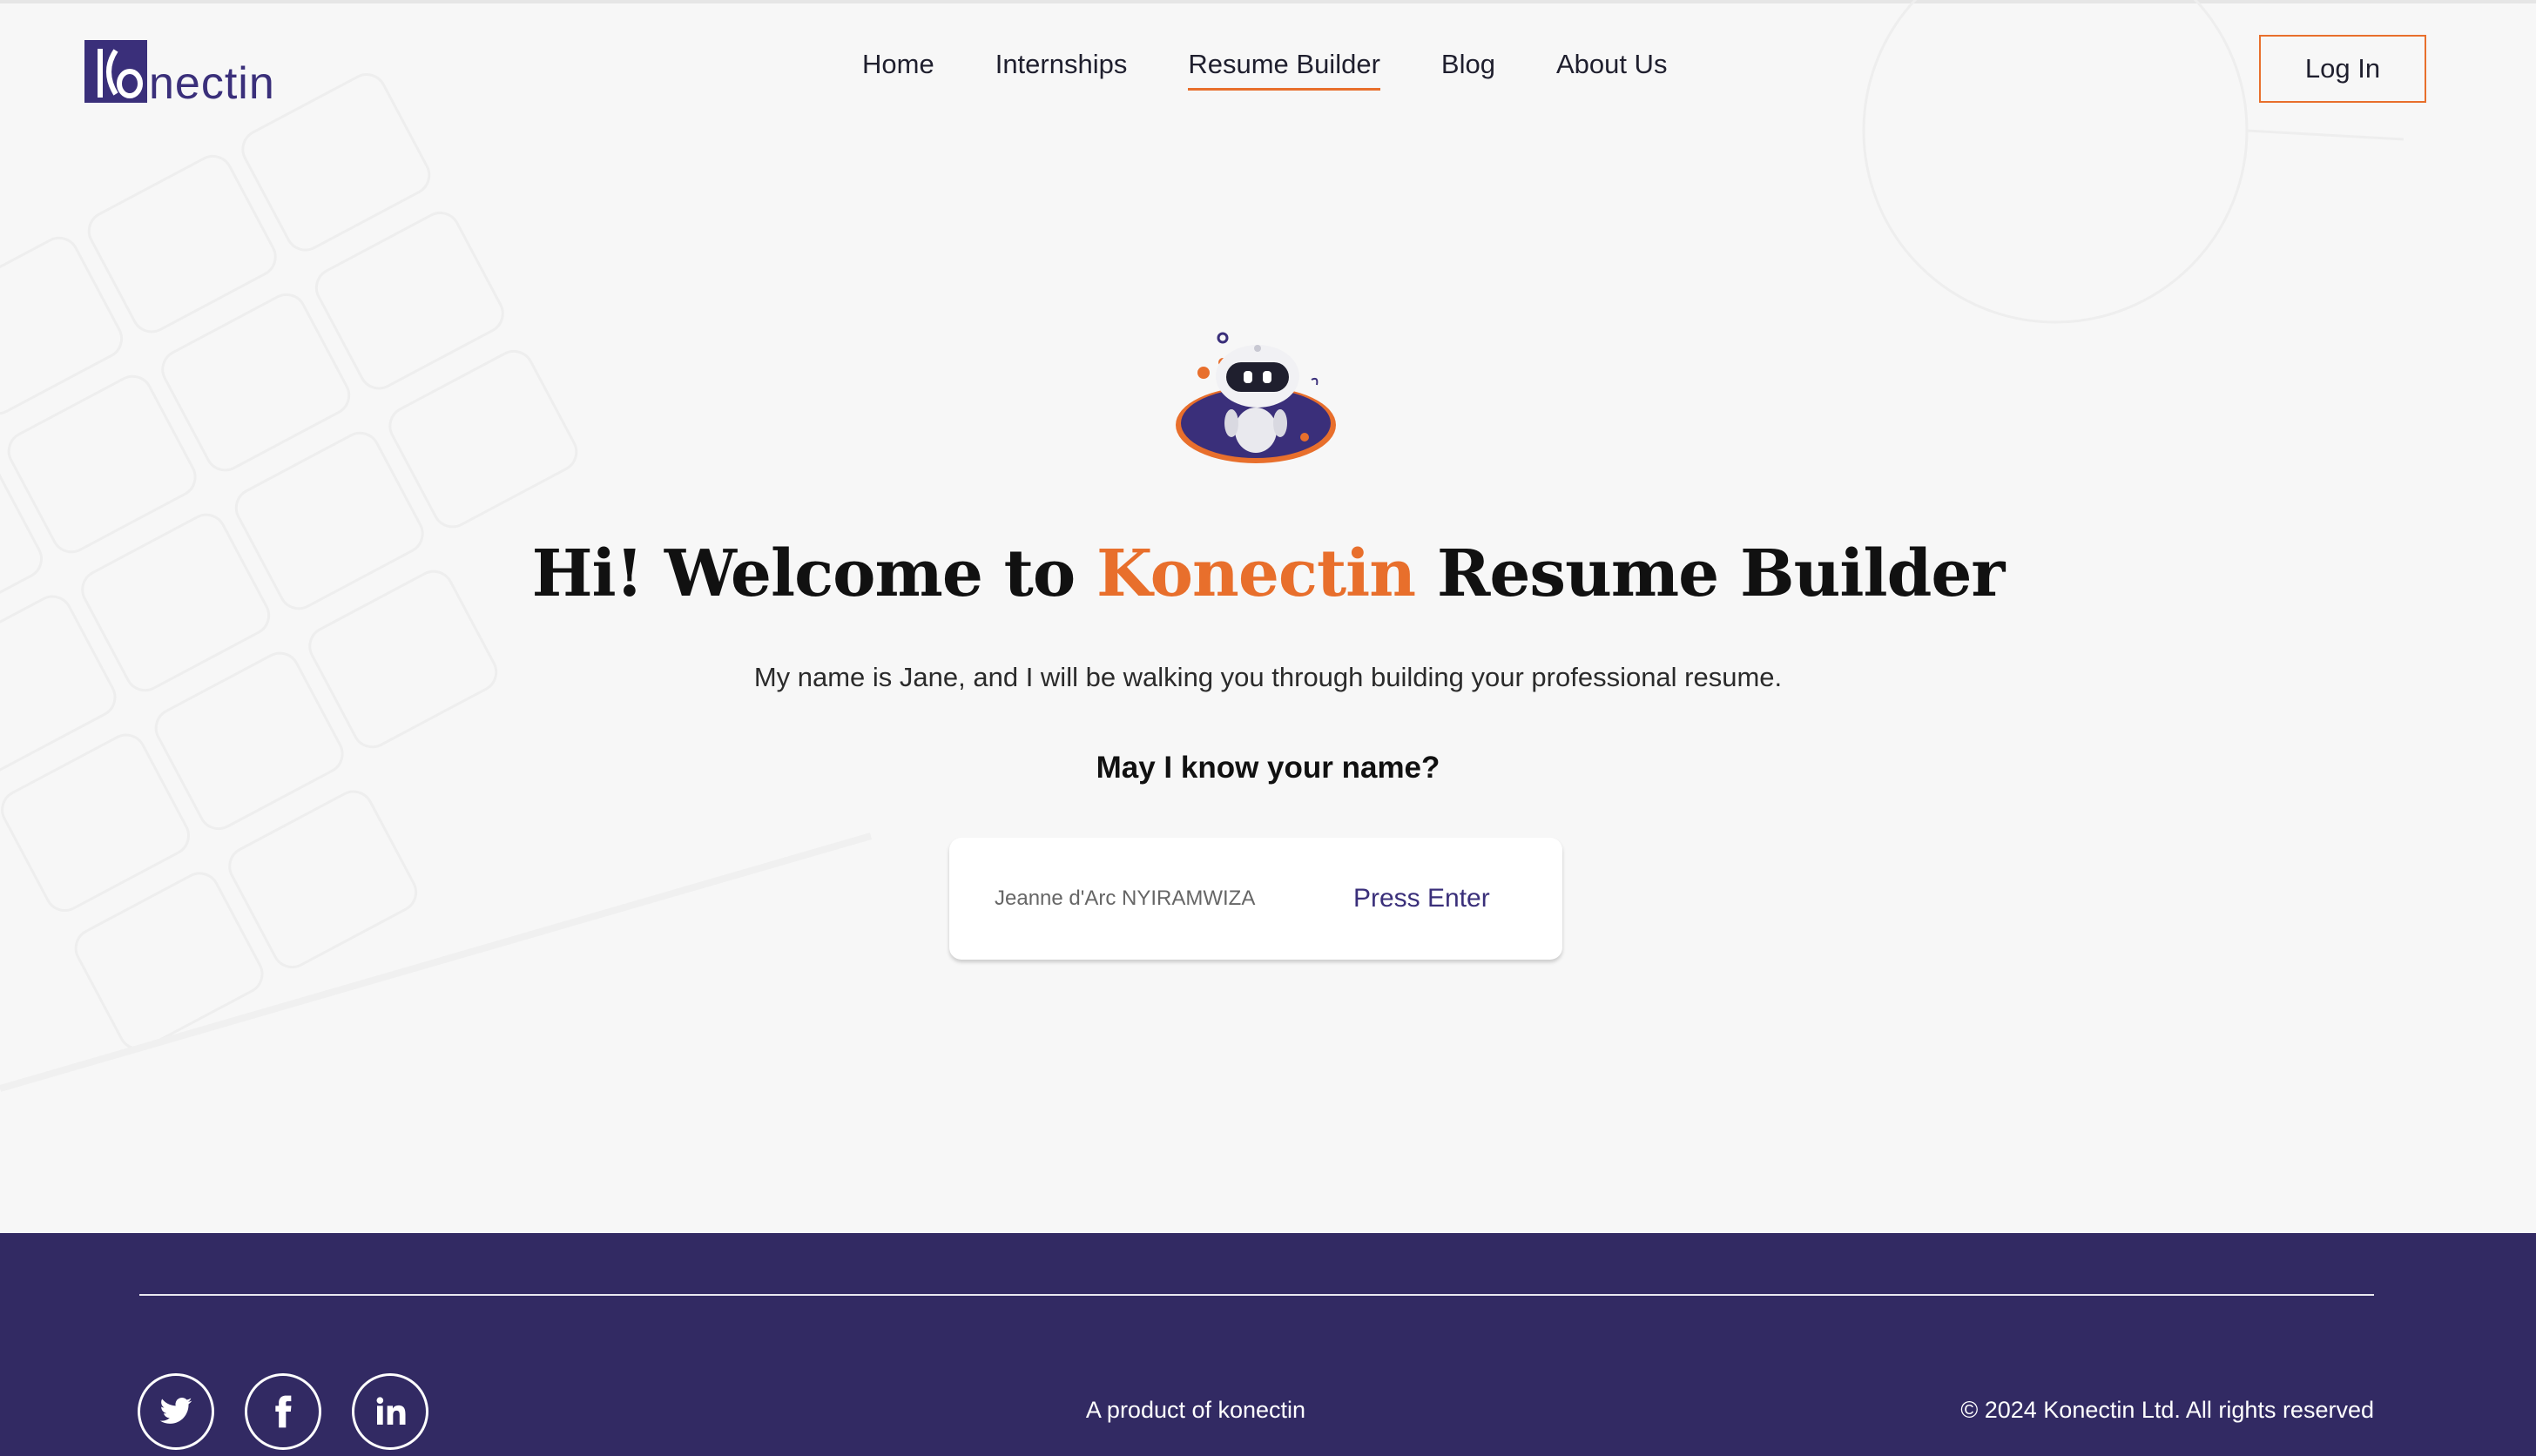 The width and height of the screenshot is (2536, 1456). I want to click on title-prefix: Hi! Welcome to, so click(813, 573).